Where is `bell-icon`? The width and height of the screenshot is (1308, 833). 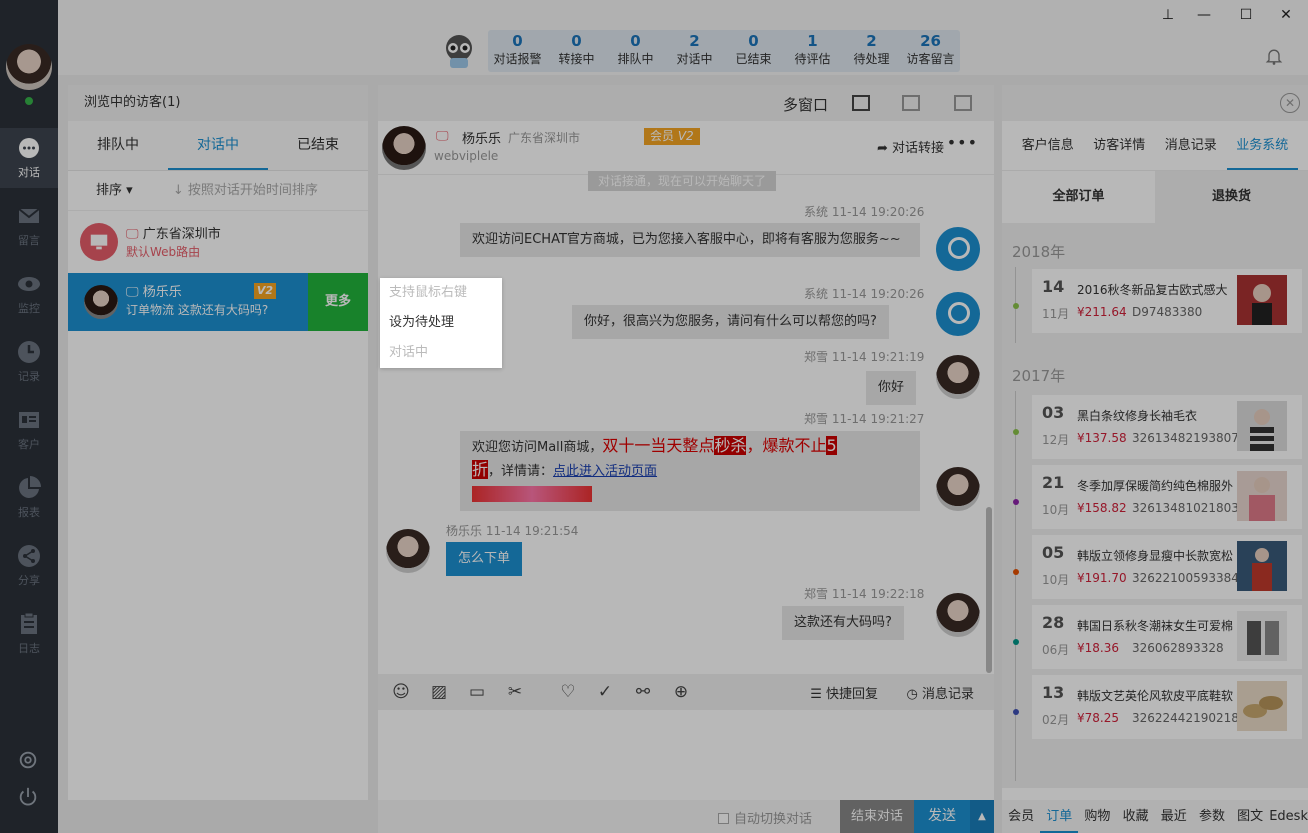
bell-icon is located at coordinates (1274, 56).